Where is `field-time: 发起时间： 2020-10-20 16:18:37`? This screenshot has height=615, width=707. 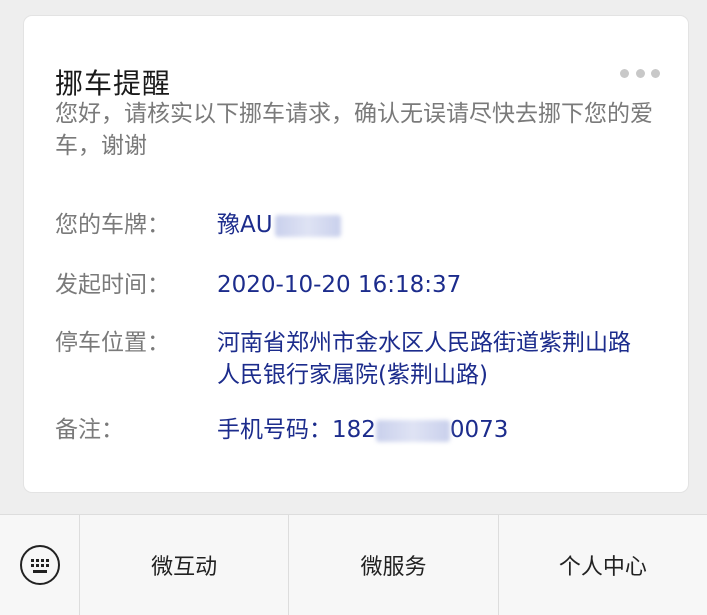 field-time: 发起时间： 2020-10-20 16:18:37 is located at coordinates (360, 285).